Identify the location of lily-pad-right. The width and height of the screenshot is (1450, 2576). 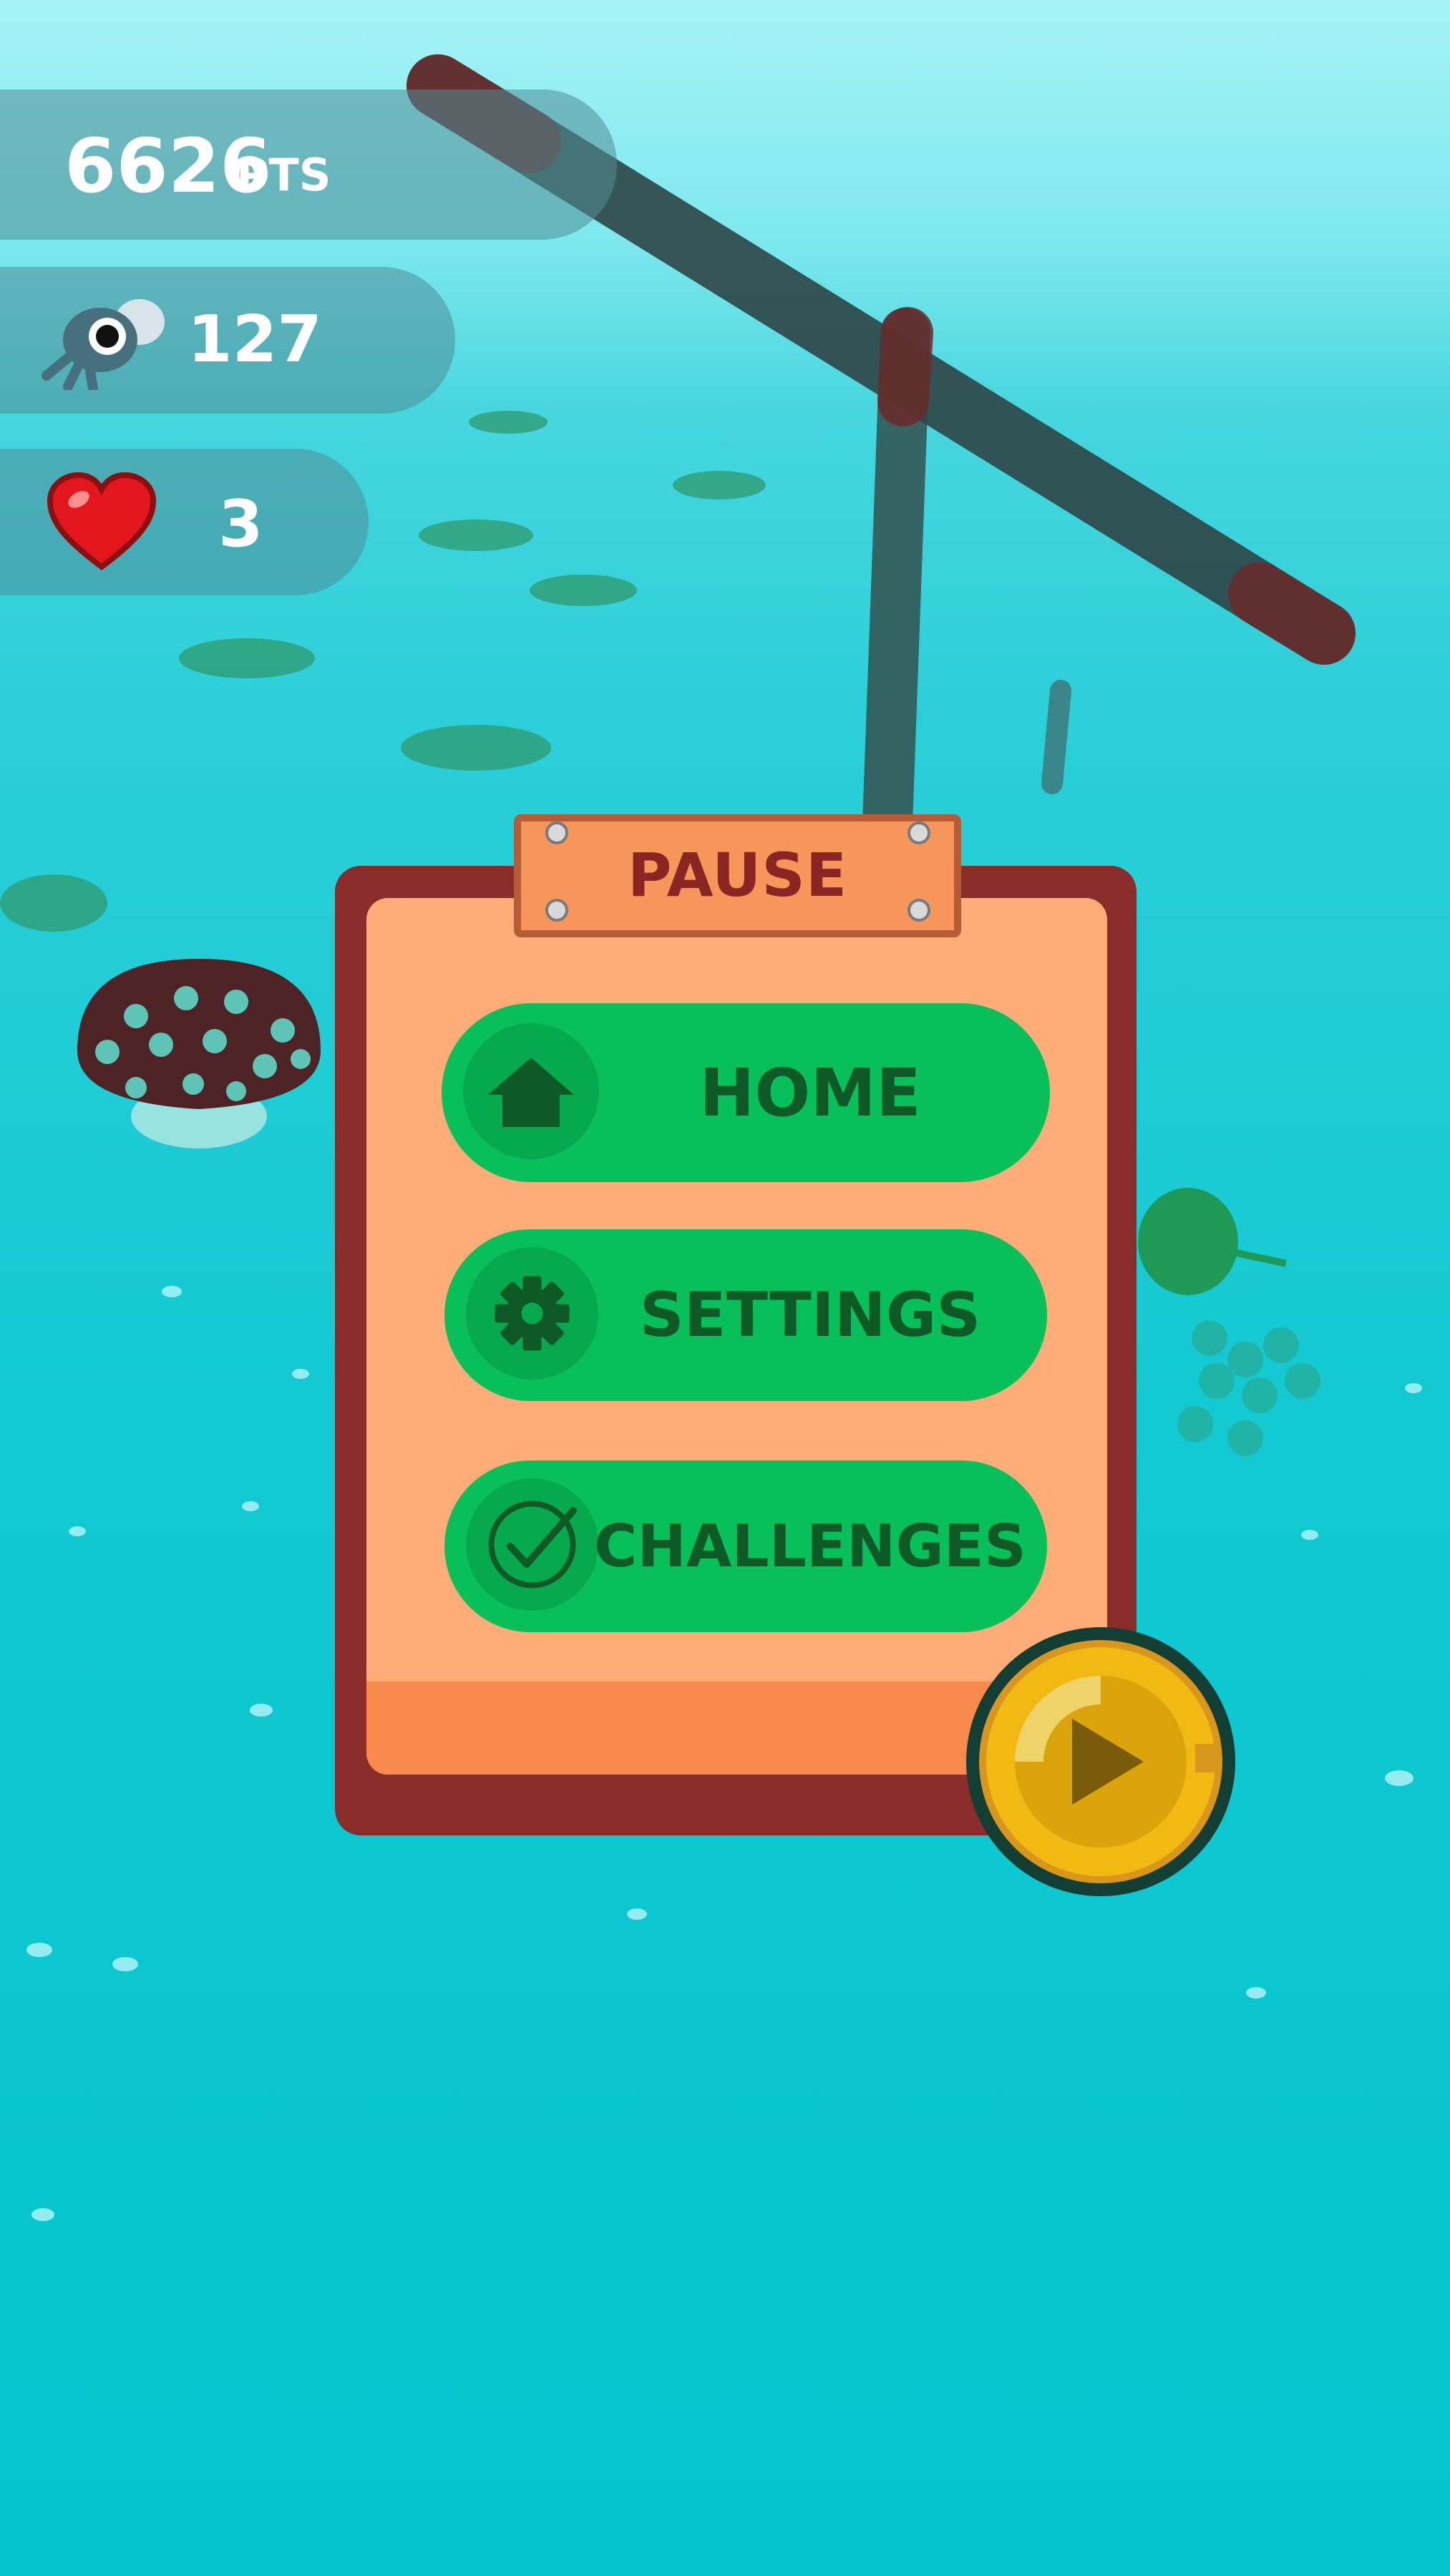
(1212, 1241).